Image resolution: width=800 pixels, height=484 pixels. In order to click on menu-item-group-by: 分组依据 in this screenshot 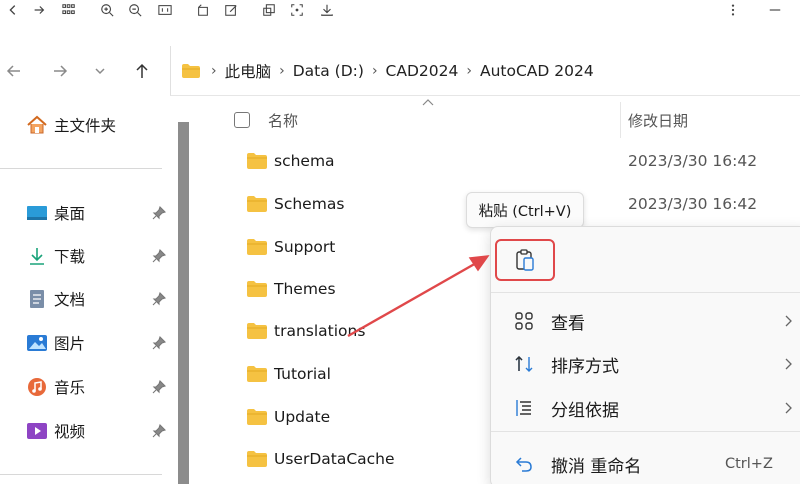, I will do `click(645, 408)`.